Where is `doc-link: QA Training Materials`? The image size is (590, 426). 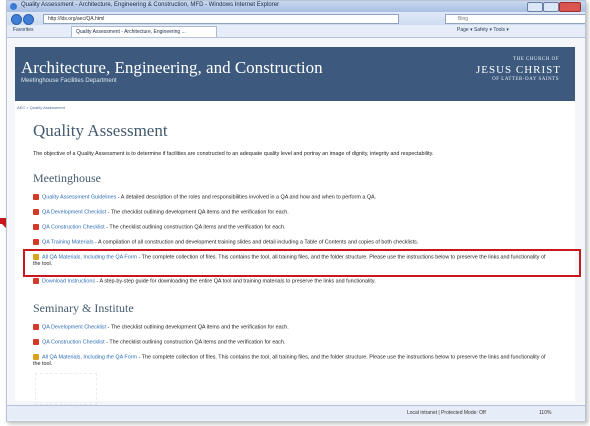
doc-link: QA Training Materials is located at coordinates (68, 242).